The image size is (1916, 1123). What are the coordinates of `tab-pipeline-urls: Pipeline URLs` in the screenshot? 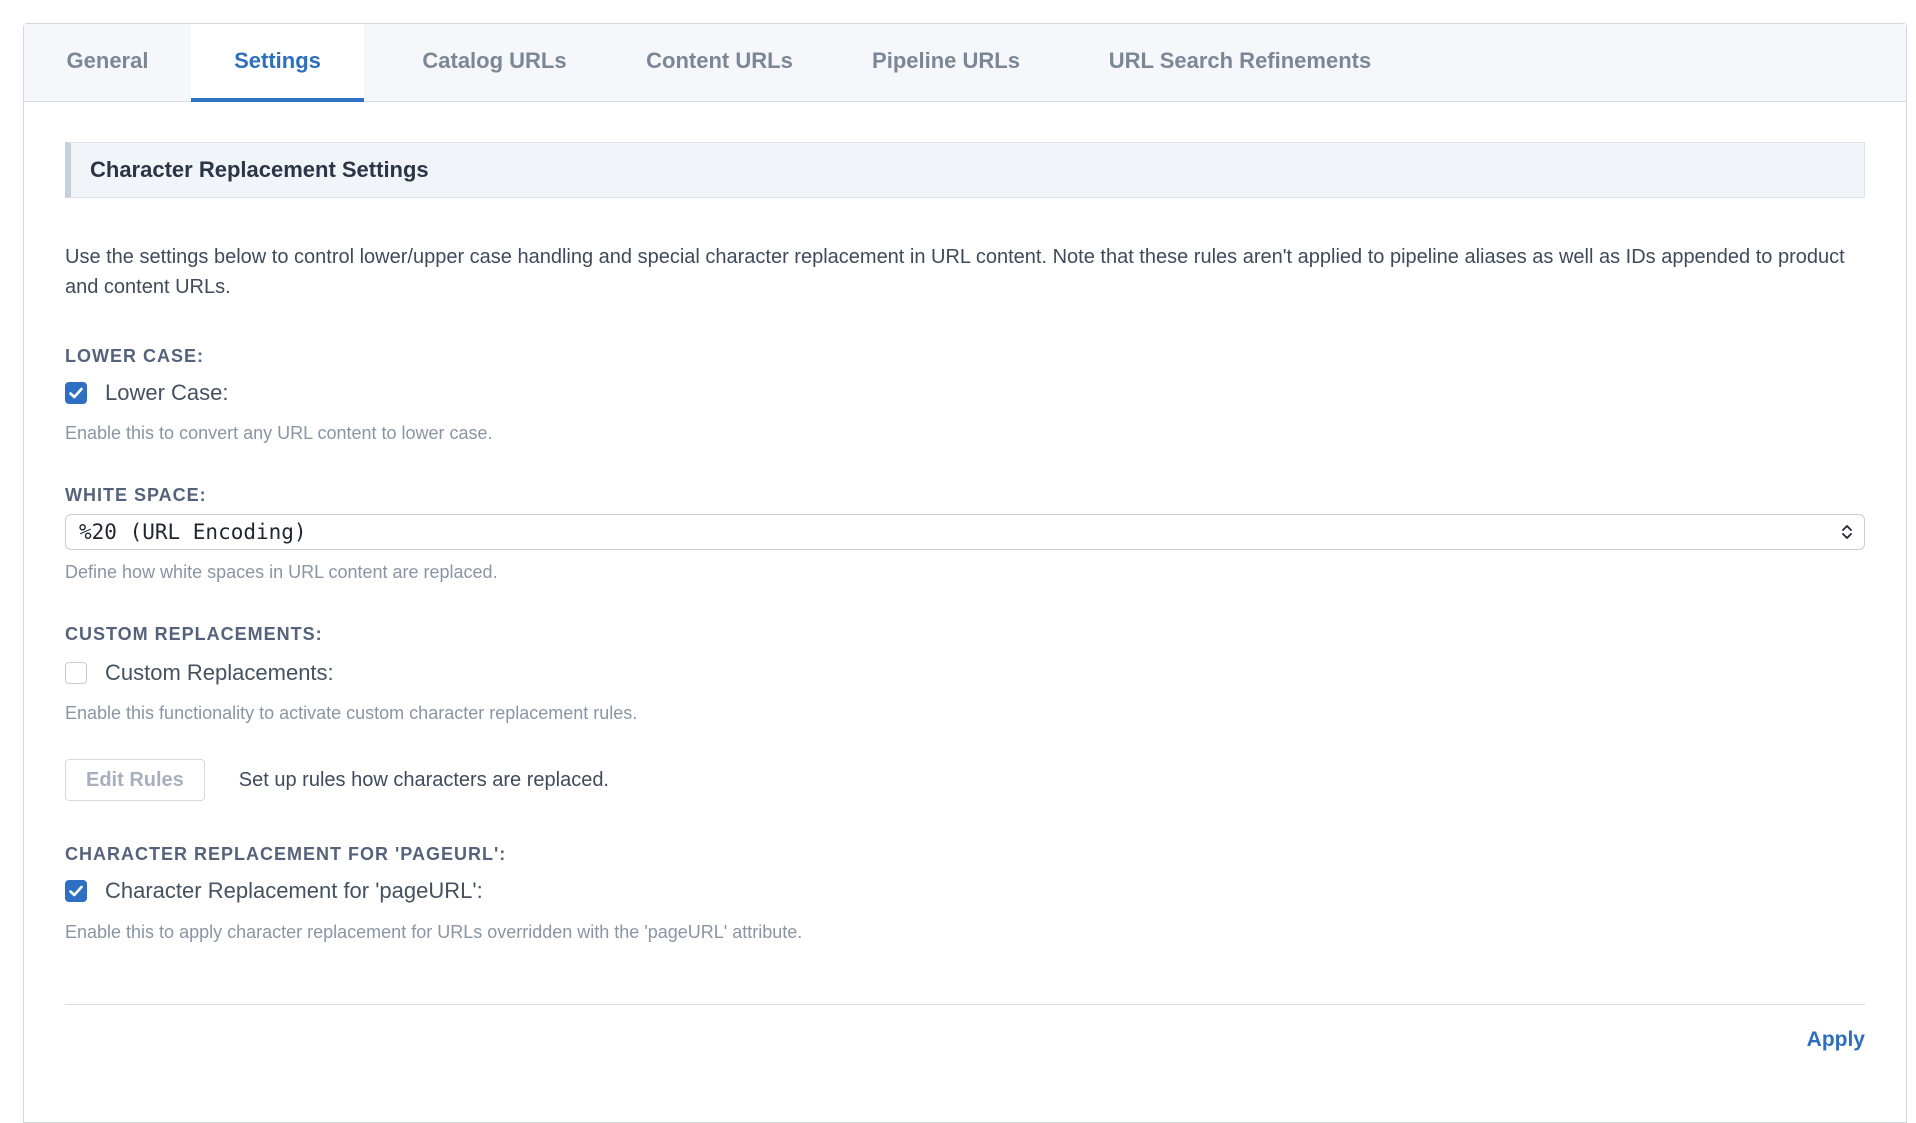 It's located at (946, 62).